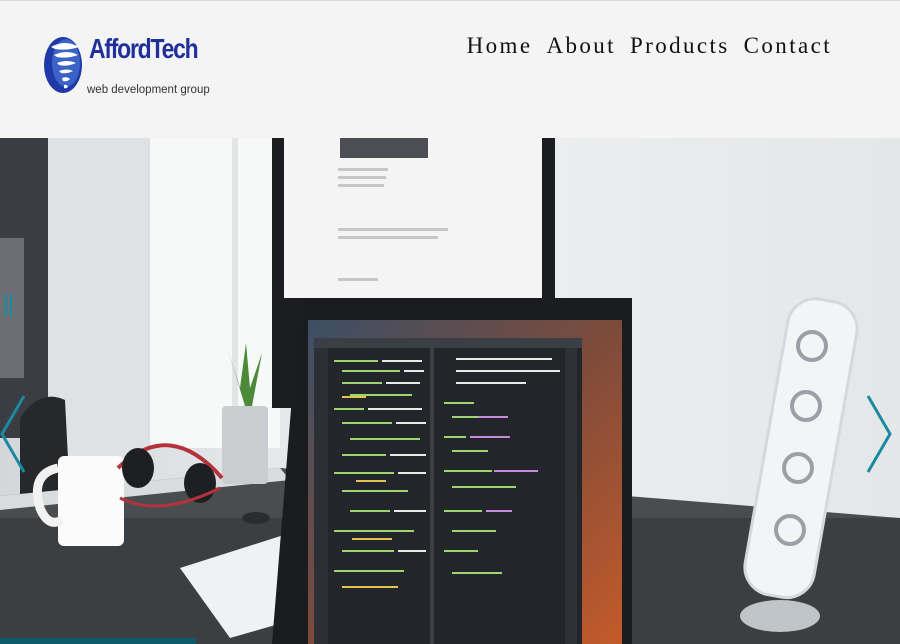  I want to click on nav-home-link: Home, so click(500, 46).